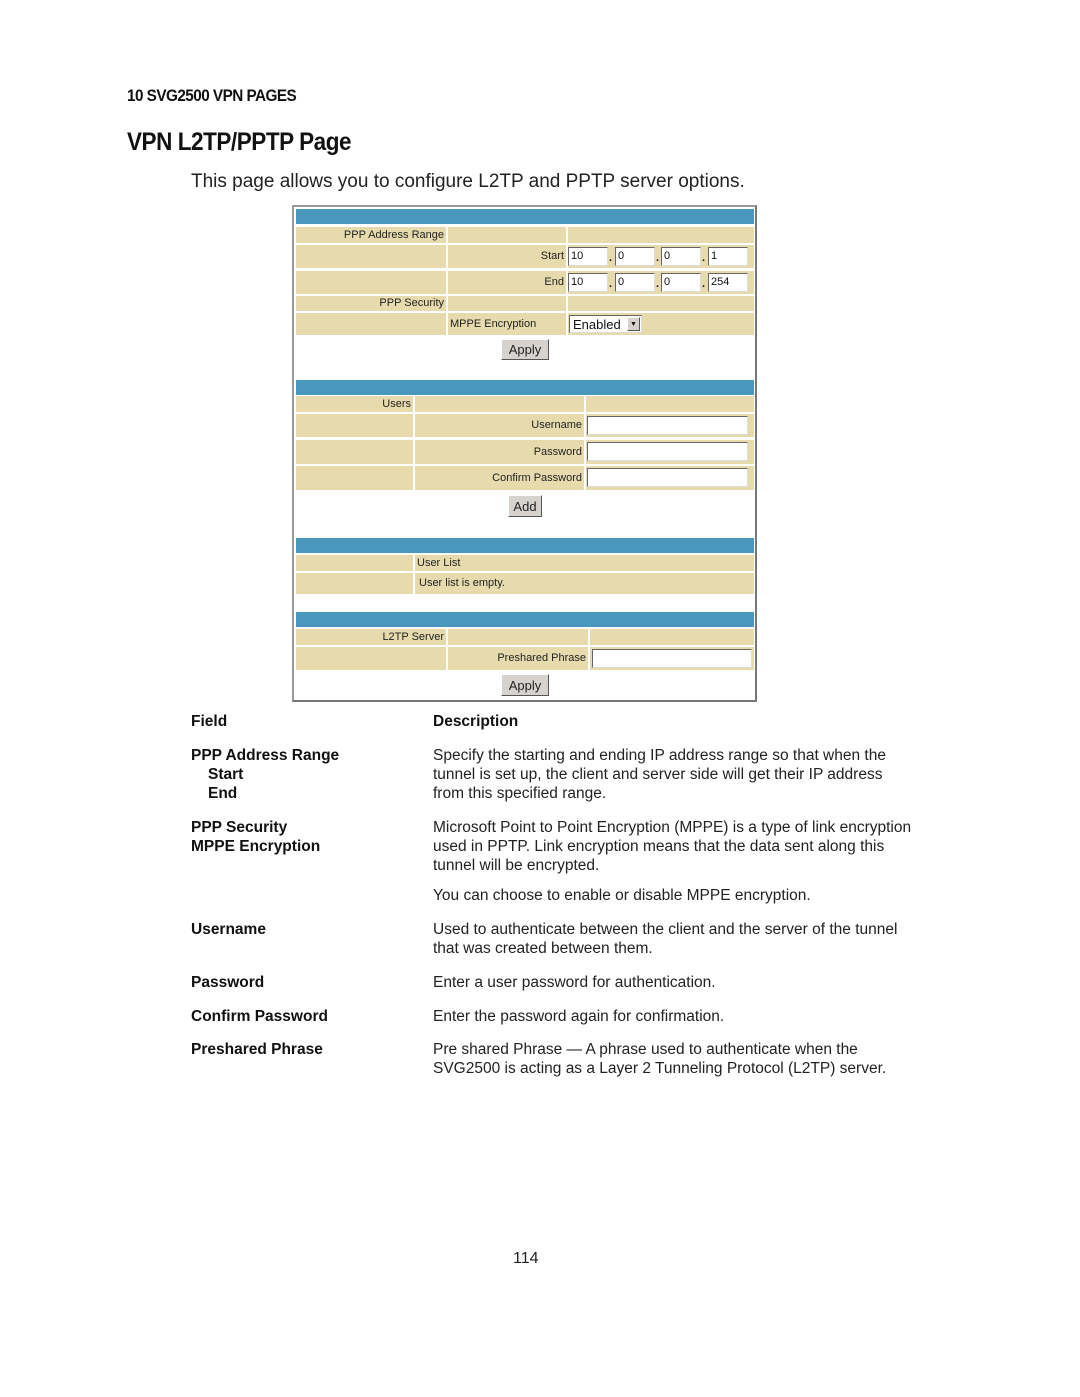 This screenshot has width=1080, height=1397. What do you see at coordinates (518, 658) in the screenshot?
I see `preshared-phrase-label: Preshared Phrase` at bounding box center [518, 658].